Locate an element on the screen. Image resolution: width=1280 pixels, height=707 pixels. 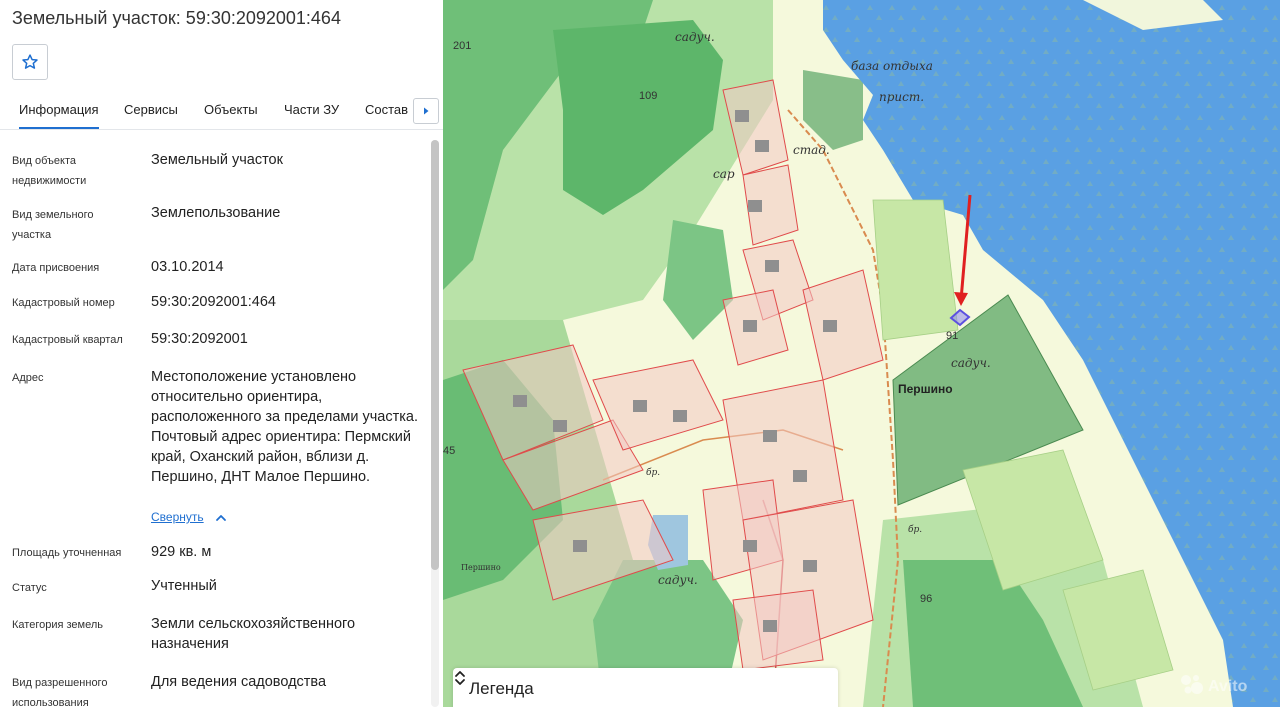
star-outline-icon is located at coordinates (30, 61).